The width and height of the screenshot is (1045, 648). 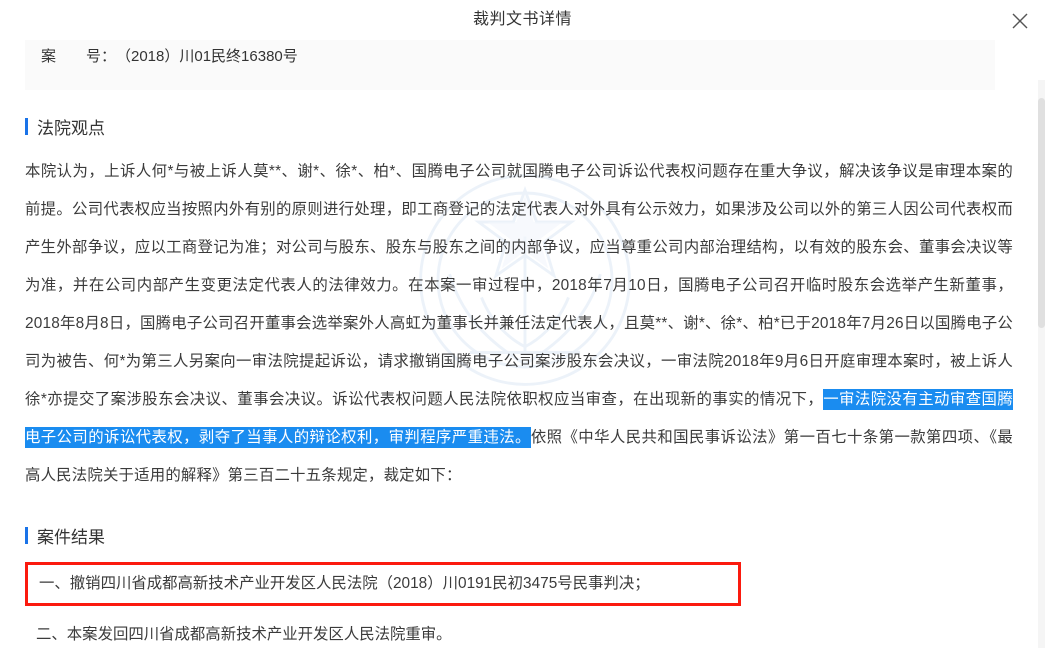 I want to click on close-button, so click(x=1020, y=21).